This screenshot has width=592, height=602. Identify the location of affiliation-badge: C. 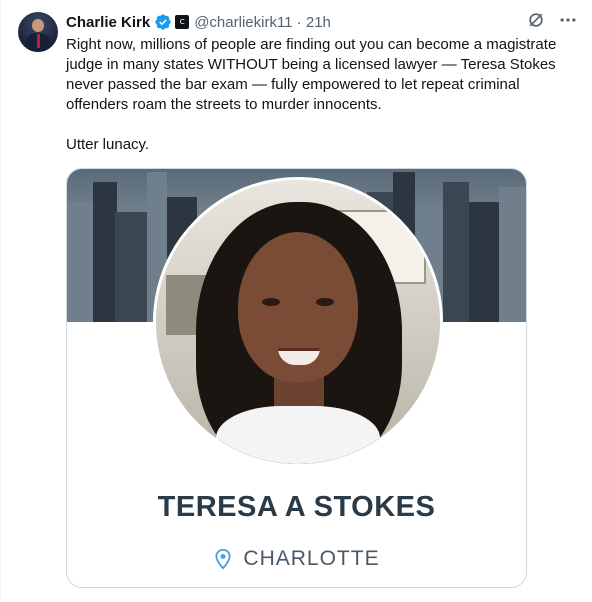
(182, 22).